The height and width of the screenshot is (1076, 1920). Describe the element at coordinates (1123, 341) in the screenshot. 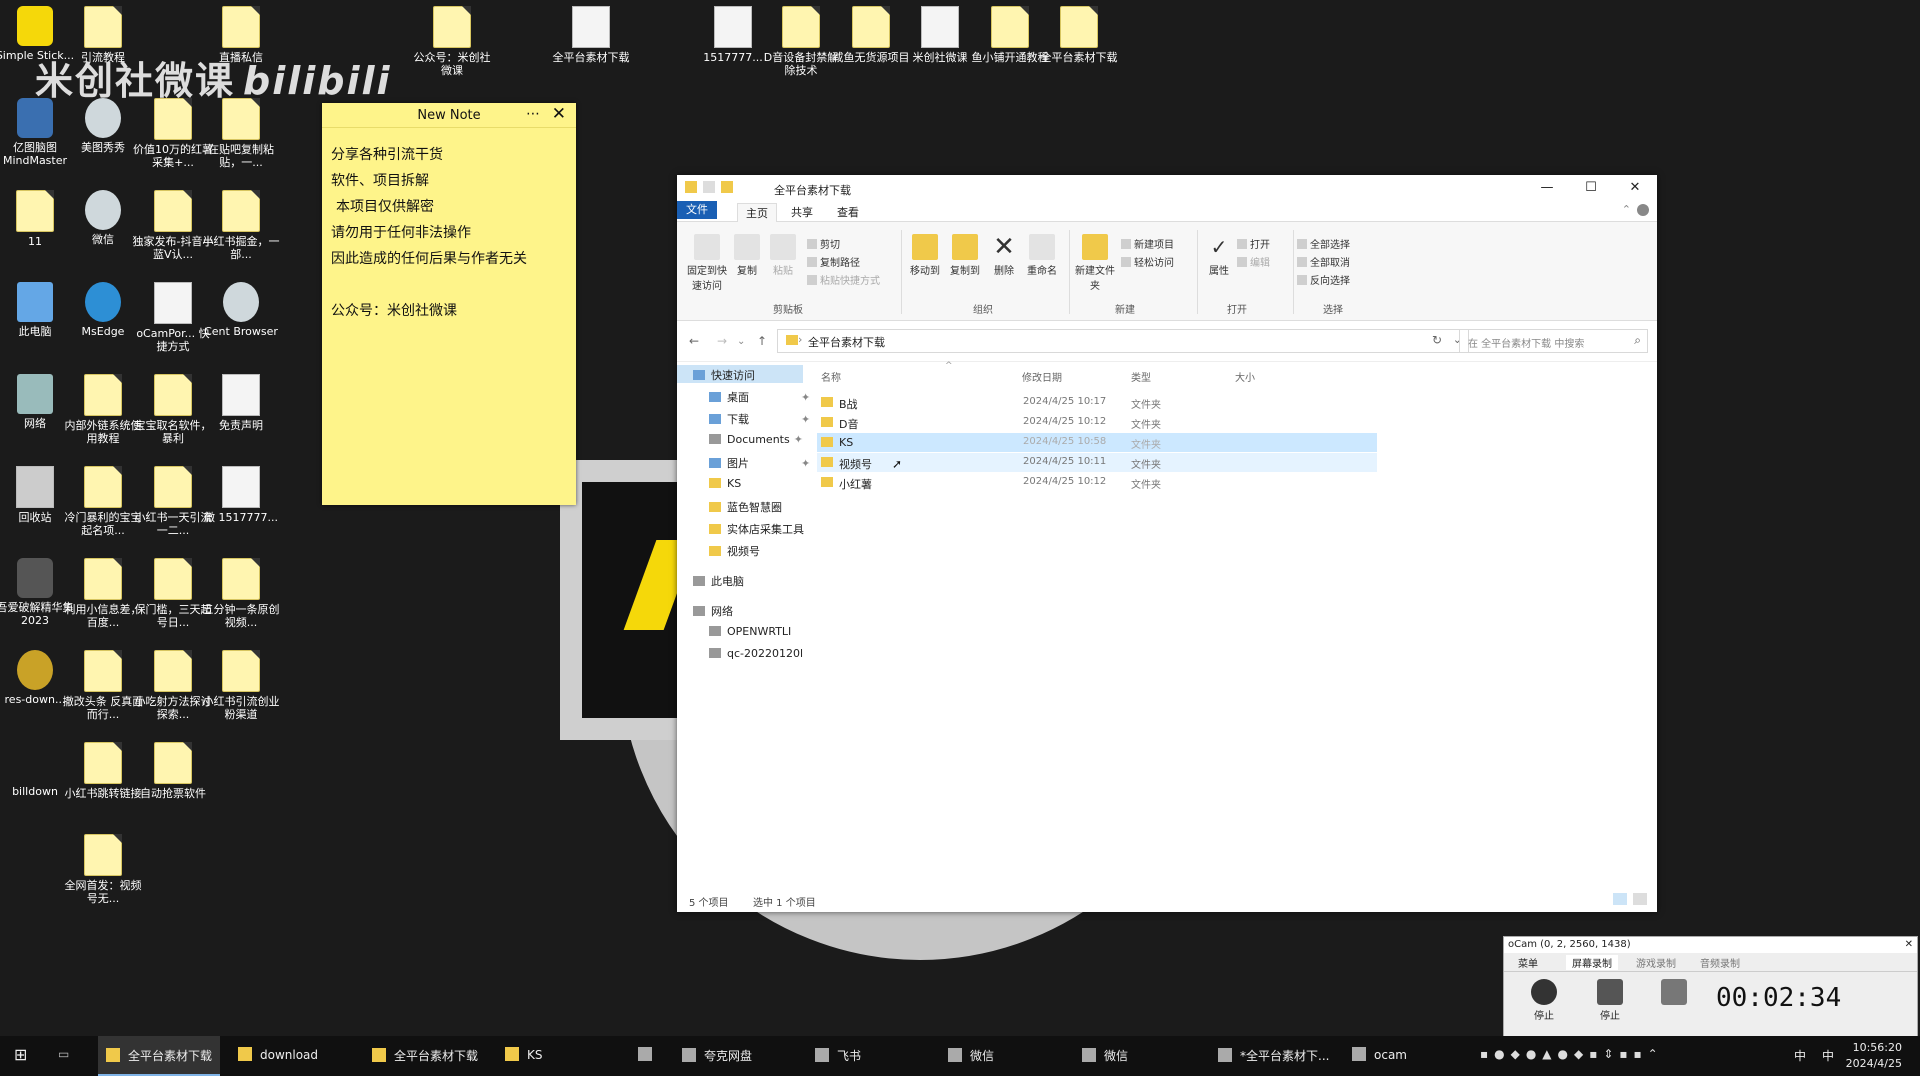

I see `address-bar: › 全平台素材下载 ⌄` at that location.